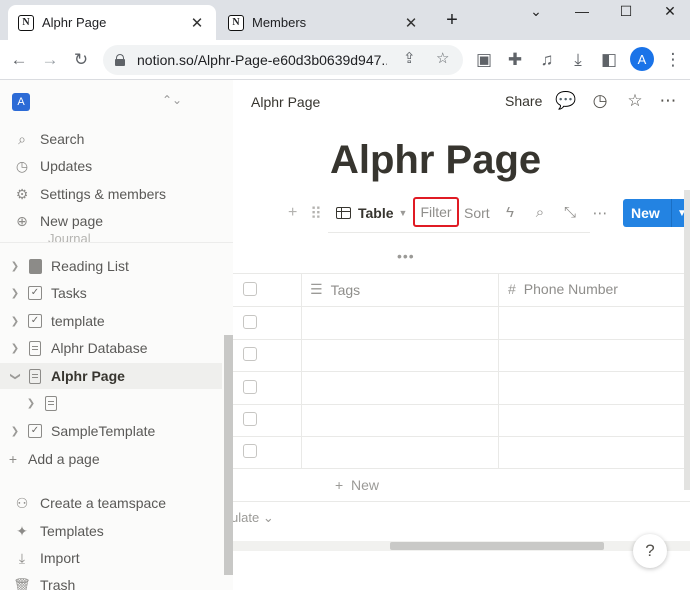 Image resolution: width=690 pixels, height=590 pixels. What do you see at coordinates (111, 531) in the screenshot?
I see `sidebar-item-templates: ✦ Templates` at bounding box center [111, 531].